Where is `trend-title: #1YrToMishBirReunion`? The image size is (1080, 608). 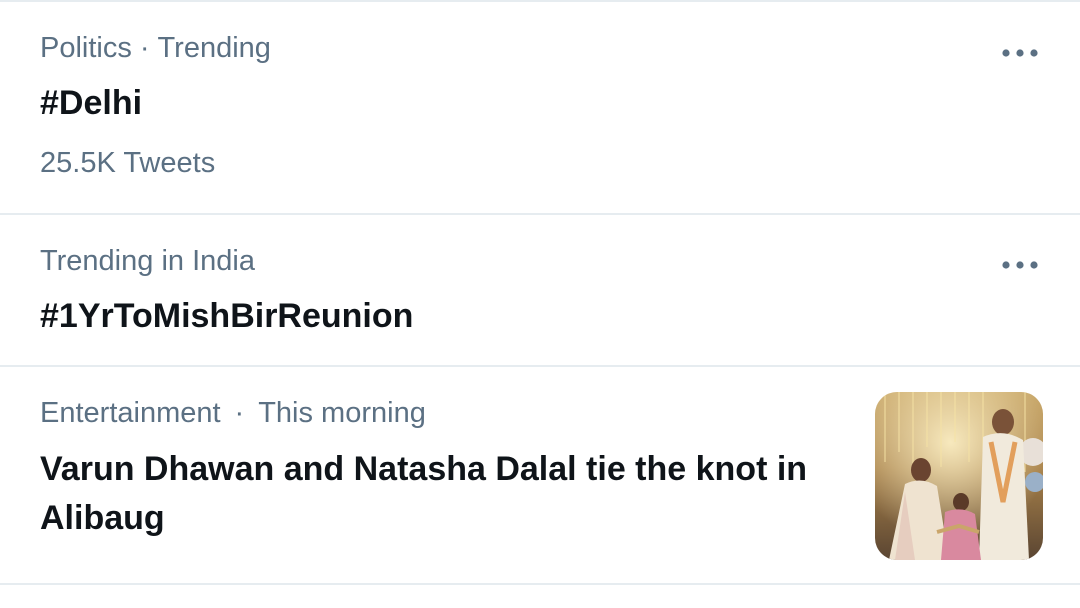 trend-title: #1YrToMishBirReunion is located at coordinates (227, 316).